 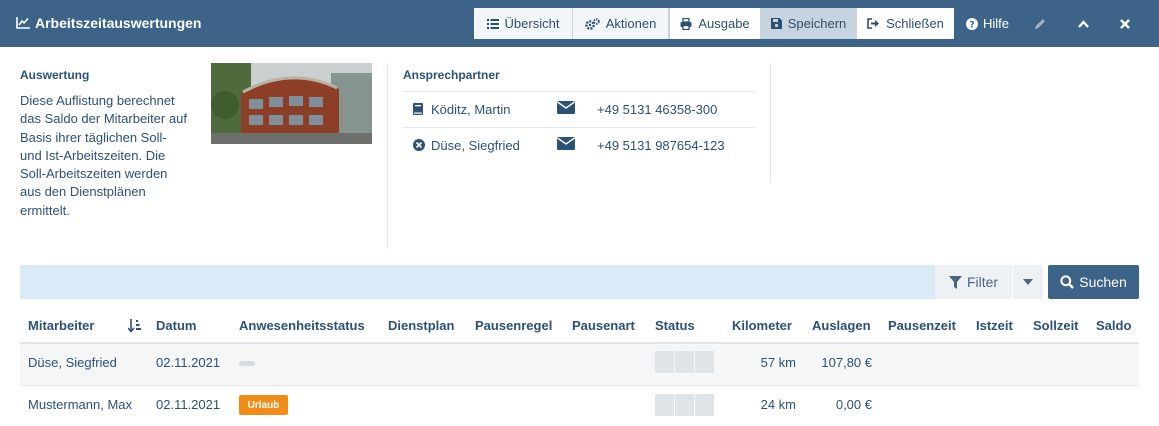 What do you see at coordinates (762, 325) in the screenshot?
I see `column-header-kilometer: Kilometer` at bounding box center [762, 325].